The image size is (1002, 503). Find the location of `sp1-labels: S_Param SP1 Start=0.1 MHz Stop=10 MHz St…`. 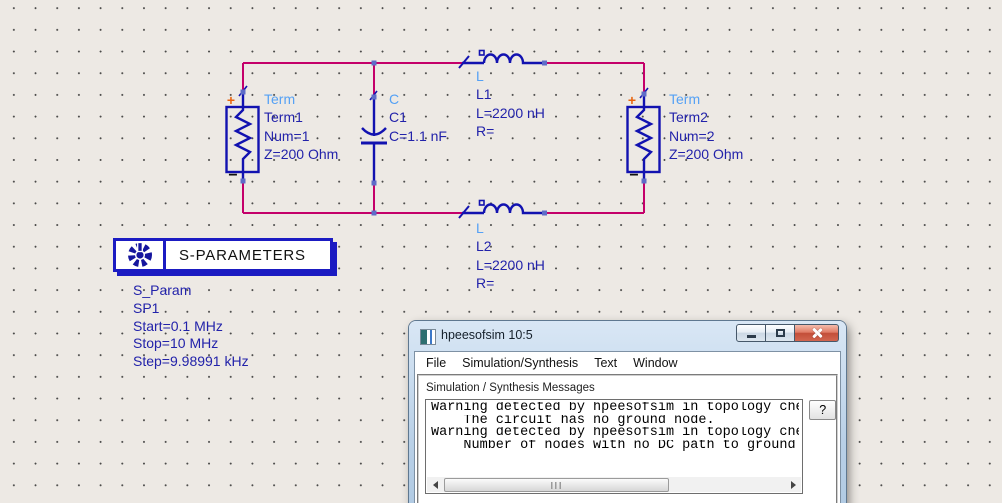

sp1-labels: S_Param SP1 Start=0.1 MHz Stop=10 MHz St… is located at coordinates (191, 326).